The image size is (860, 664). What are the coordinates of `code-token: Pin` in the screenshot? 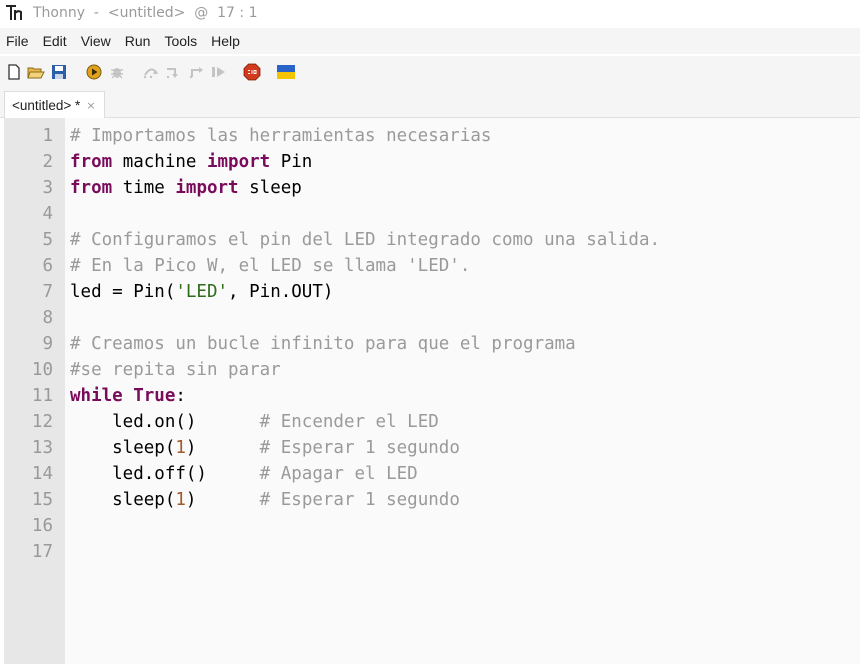 It's located at (291, 162).